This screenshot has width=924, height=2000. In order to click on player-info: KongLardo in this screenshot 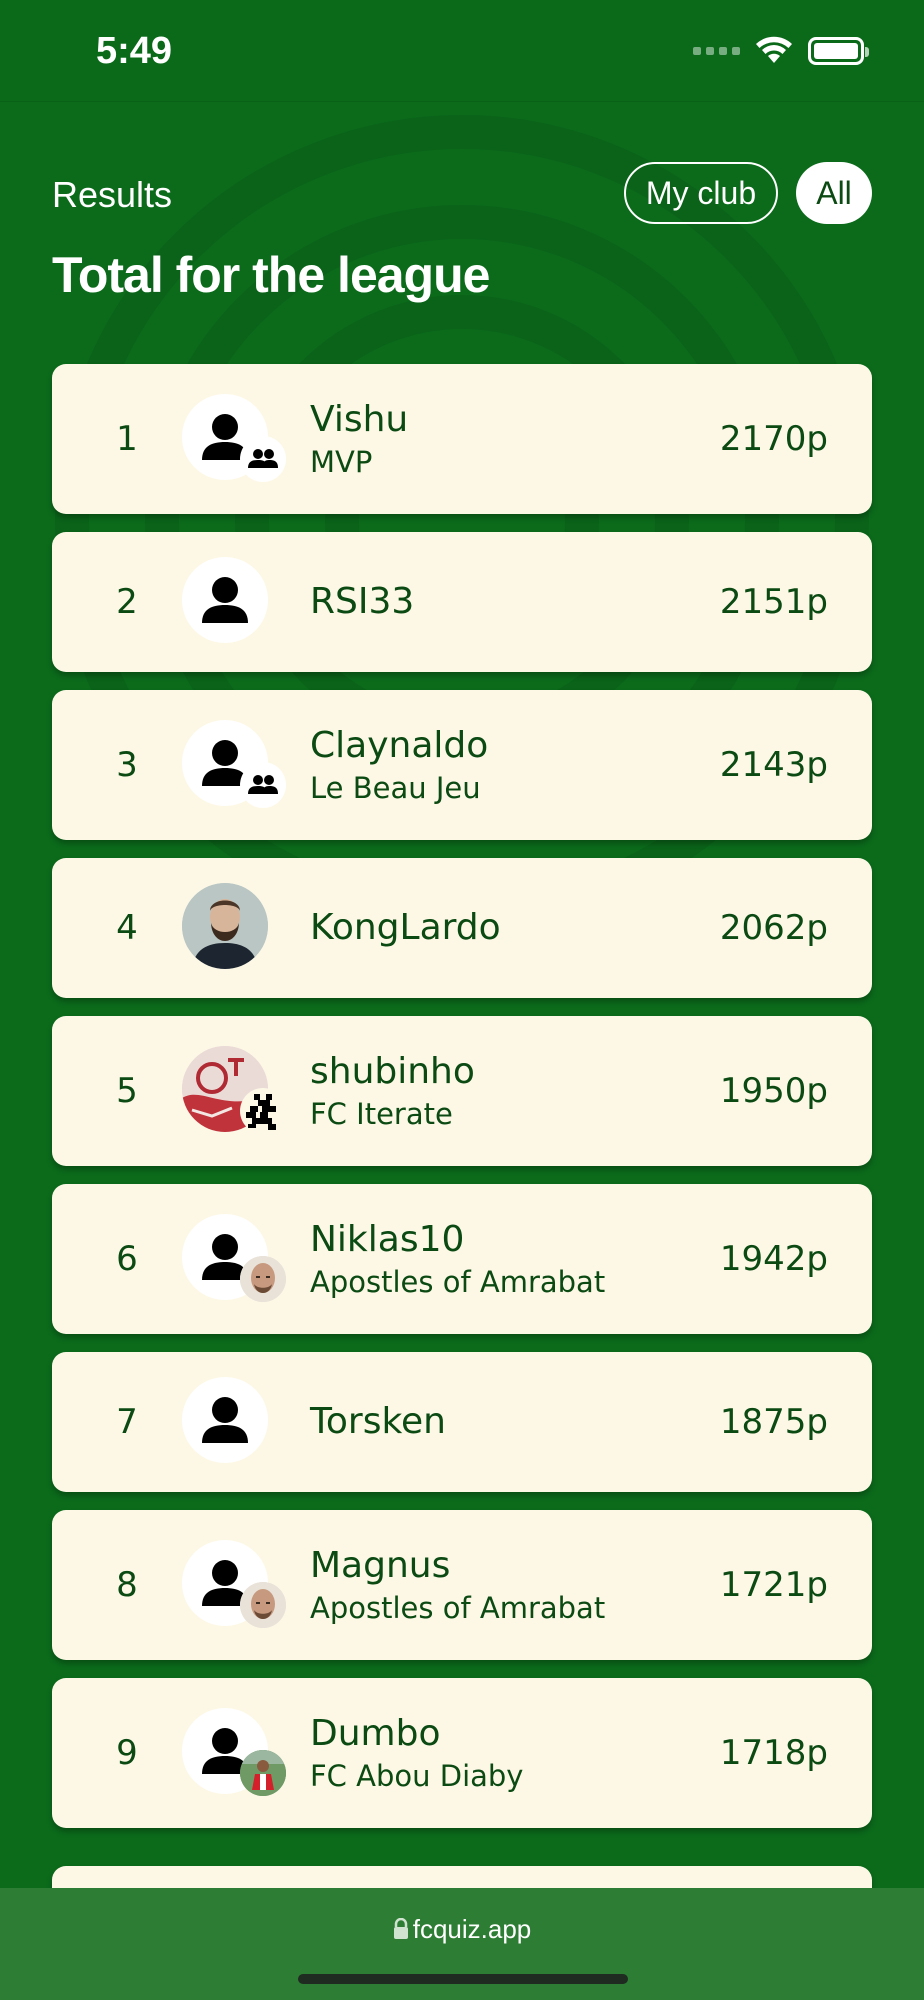, I will do `click(405, 928)`.